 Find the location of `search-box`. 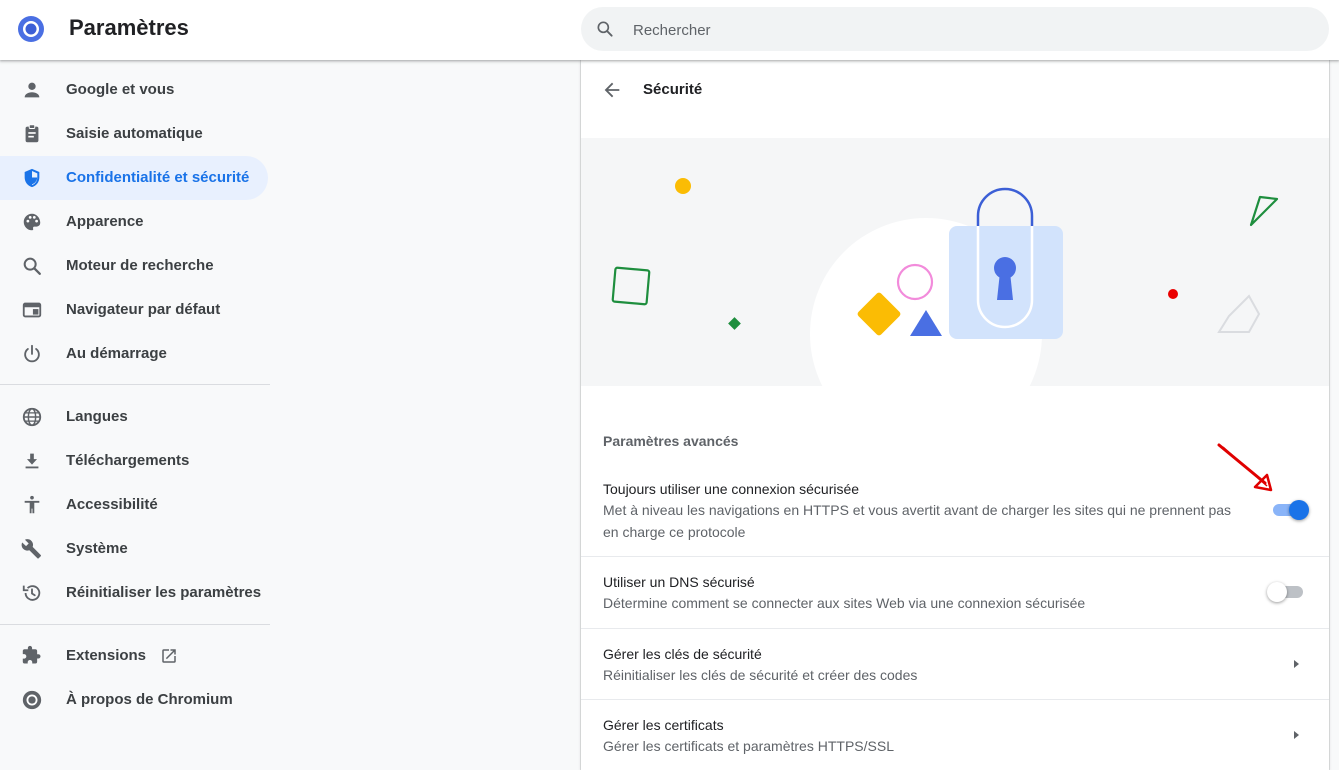

search-box is located at coordinates (955, 29).